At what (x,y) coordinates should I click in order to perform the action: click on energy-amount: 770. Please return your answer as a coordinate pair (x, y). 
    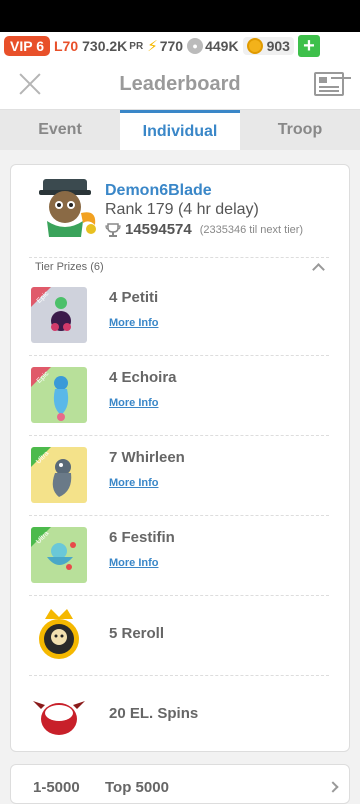
    Looking at the image, I should click on (171, 46).